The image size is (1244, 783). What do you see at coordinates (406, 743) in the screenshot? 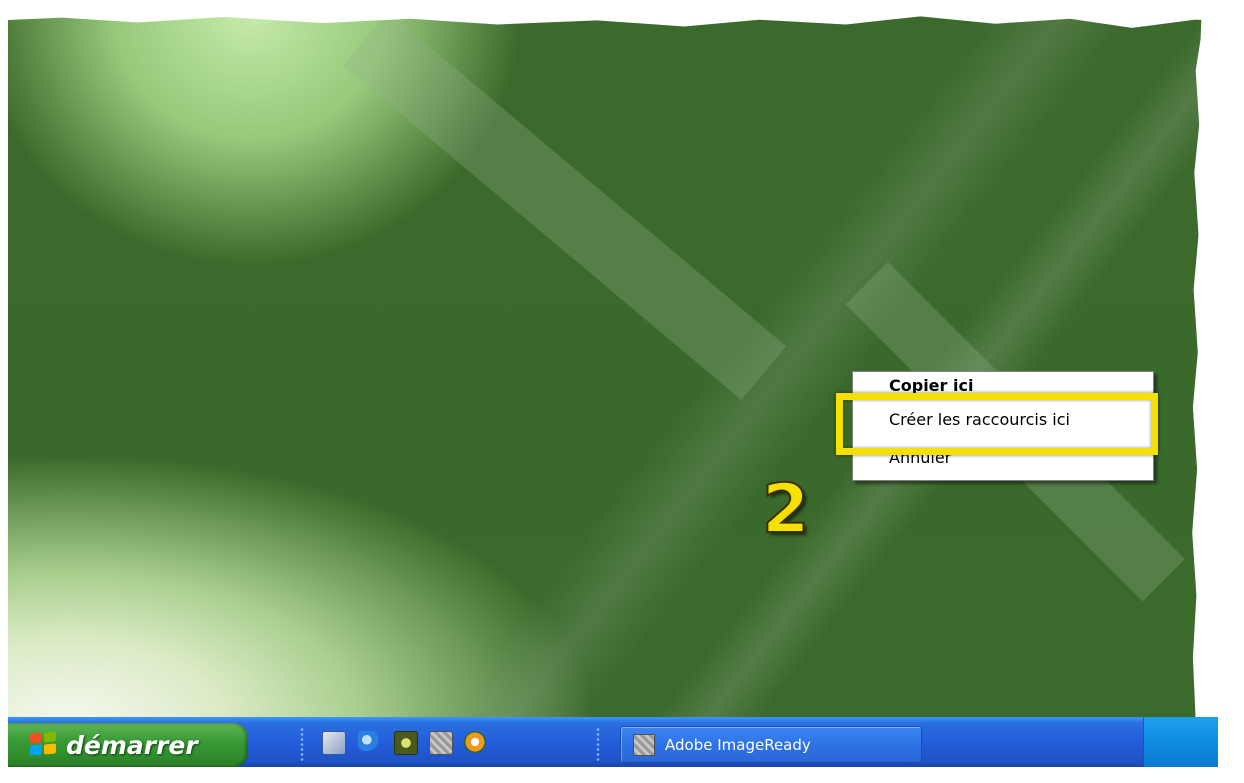
I see `media-center-icon` at bounding box center [406, 743].